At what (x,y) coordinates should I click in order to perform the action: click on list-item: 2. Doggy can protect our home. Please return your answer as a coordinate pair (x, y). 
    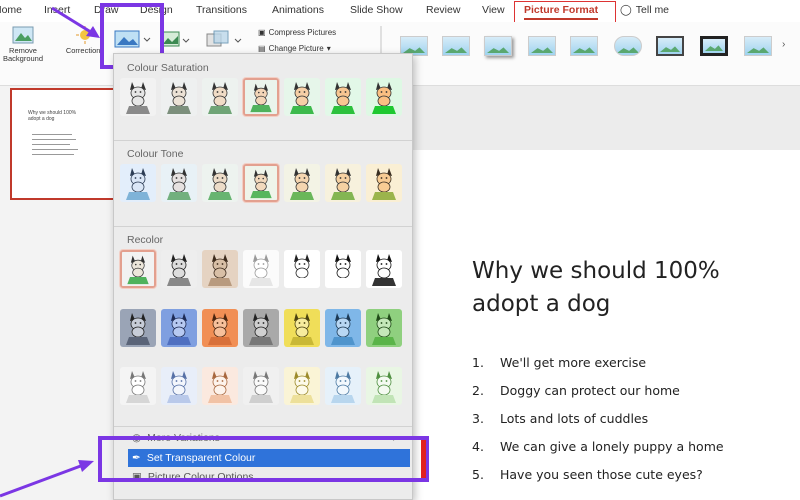
    Looking at the image, I should click on (598, 397).